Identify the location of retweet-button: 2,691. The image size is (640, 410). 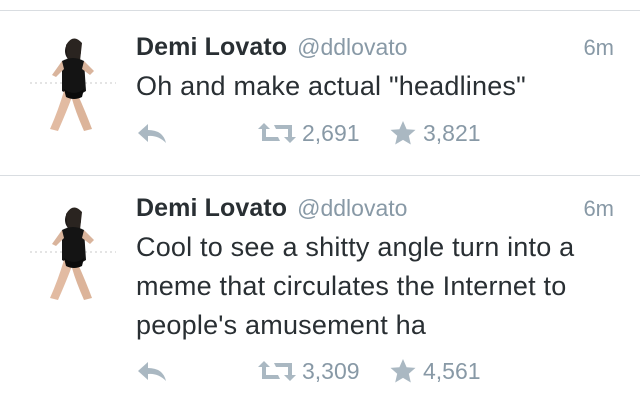
(309, 133).